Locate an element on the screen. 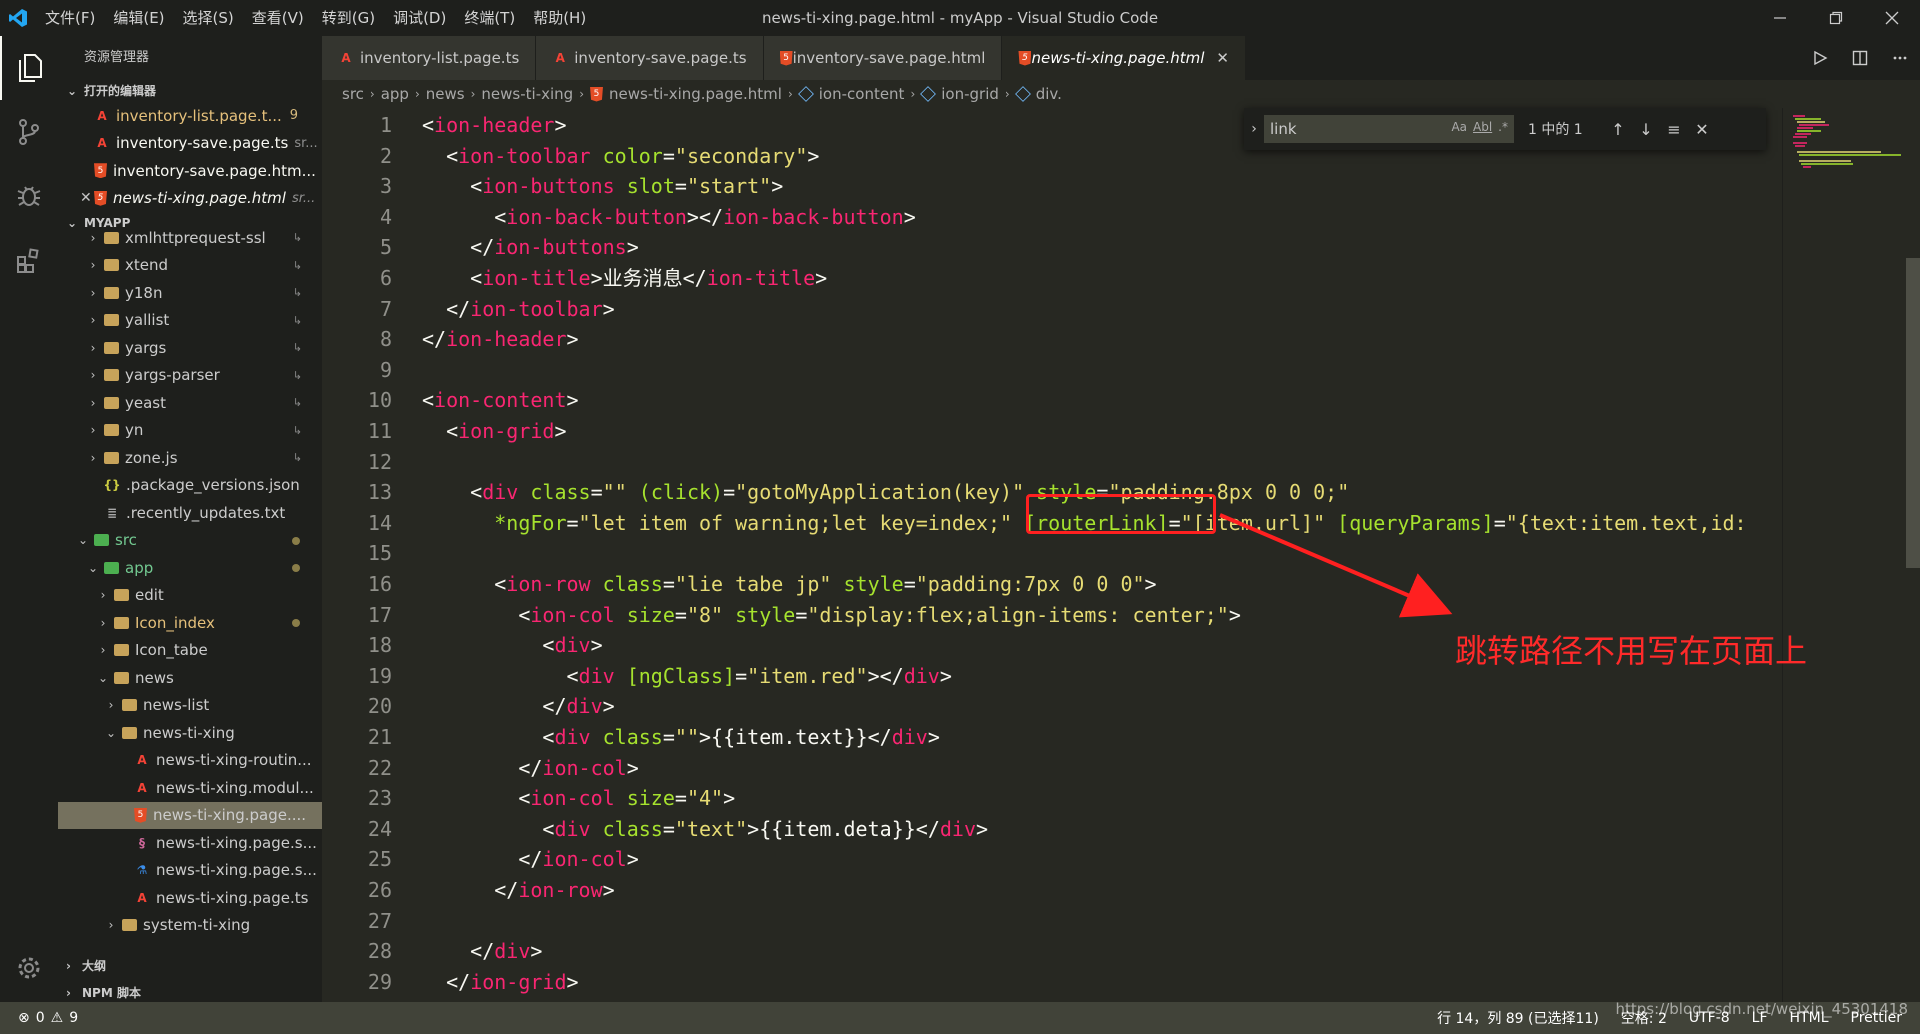 The image size is (1920, 1034). toggle-replace-chevron-icon: › is located at coordinates (1254, 129).